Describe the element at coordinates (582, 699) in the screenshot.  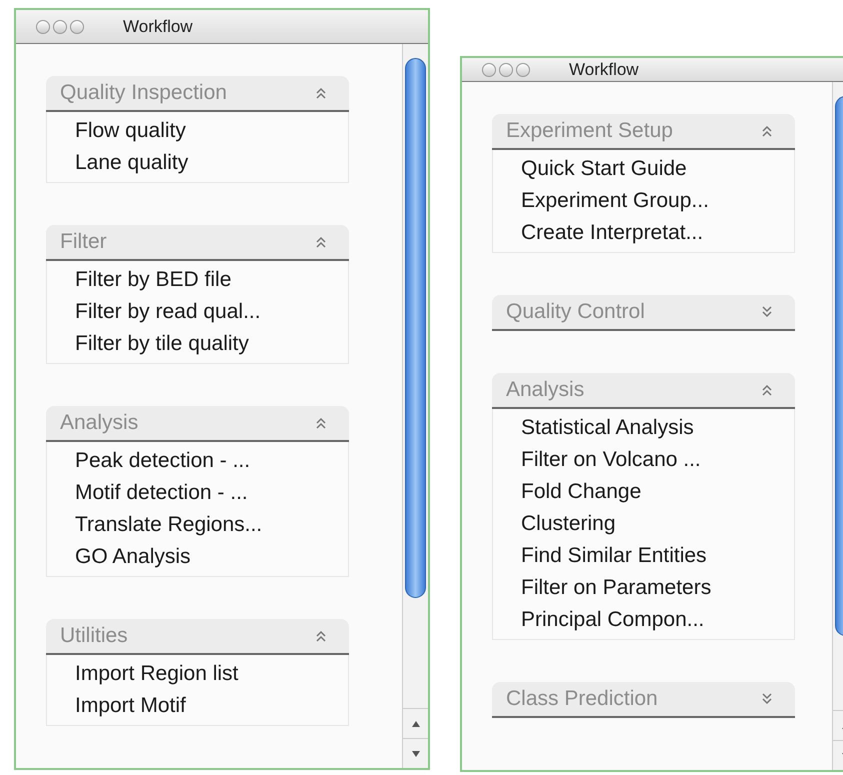
I see `group-title: Class Prediction` at that location.